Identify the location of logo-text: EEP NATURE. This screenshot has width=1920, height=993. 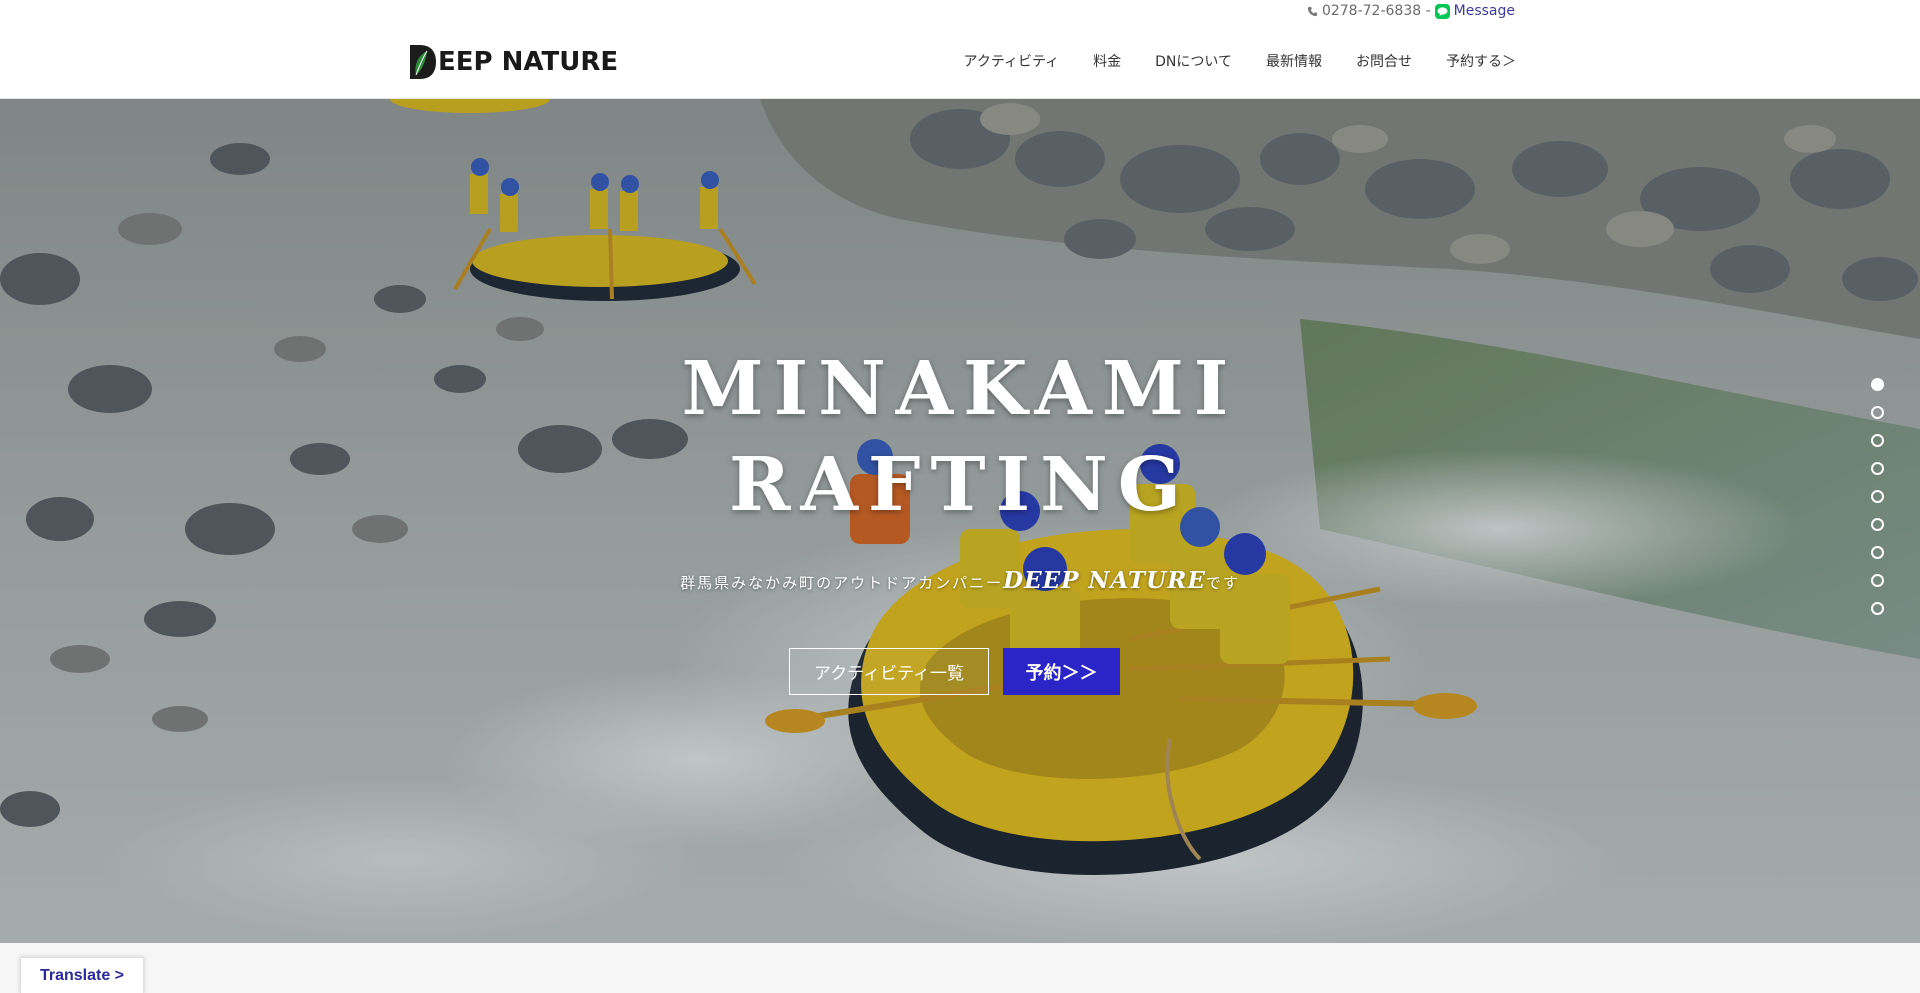
(528, 62).